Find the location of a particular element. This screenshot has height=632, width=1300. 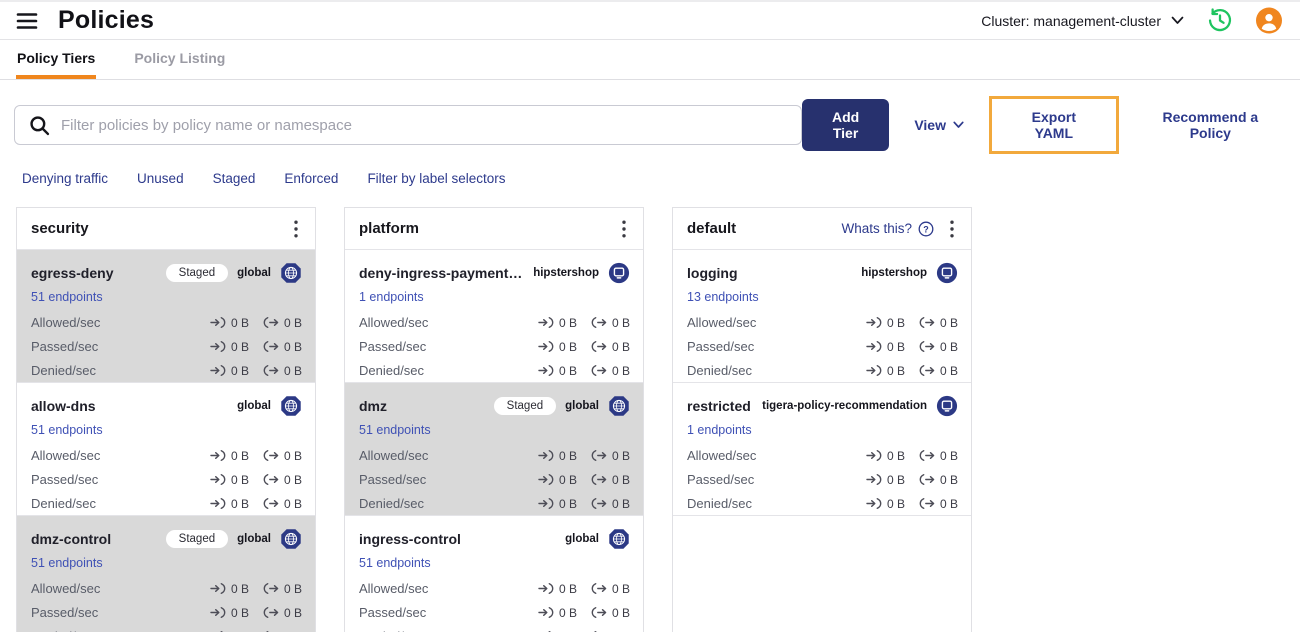

quick-filter-denying-traffic: Denying traffic is located at coordinates (65, 178).